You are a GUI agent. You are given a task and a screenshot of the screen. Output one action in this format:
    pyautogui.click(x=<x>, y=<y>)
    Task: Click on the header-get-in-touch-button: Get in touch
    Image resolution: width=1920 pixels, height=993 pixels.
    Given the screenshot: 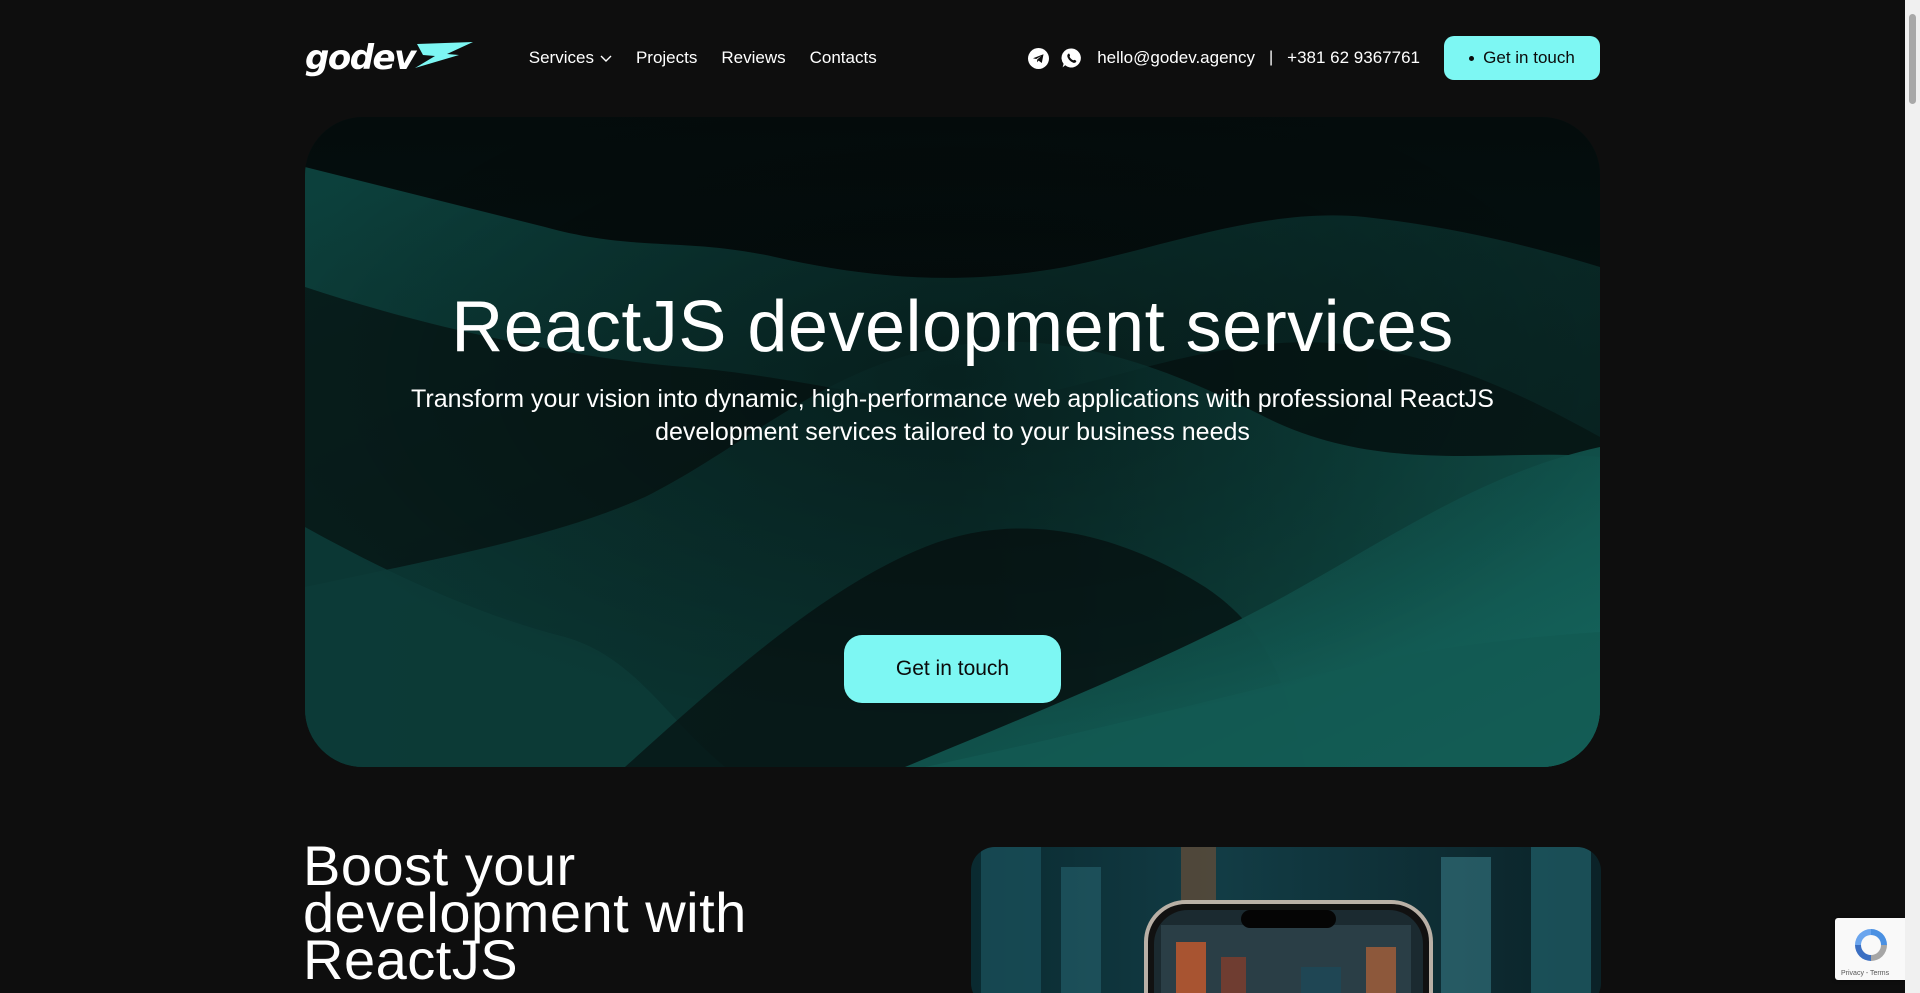 What is the action you would take?
    pyautogui.click(x=1522, y=58)
    